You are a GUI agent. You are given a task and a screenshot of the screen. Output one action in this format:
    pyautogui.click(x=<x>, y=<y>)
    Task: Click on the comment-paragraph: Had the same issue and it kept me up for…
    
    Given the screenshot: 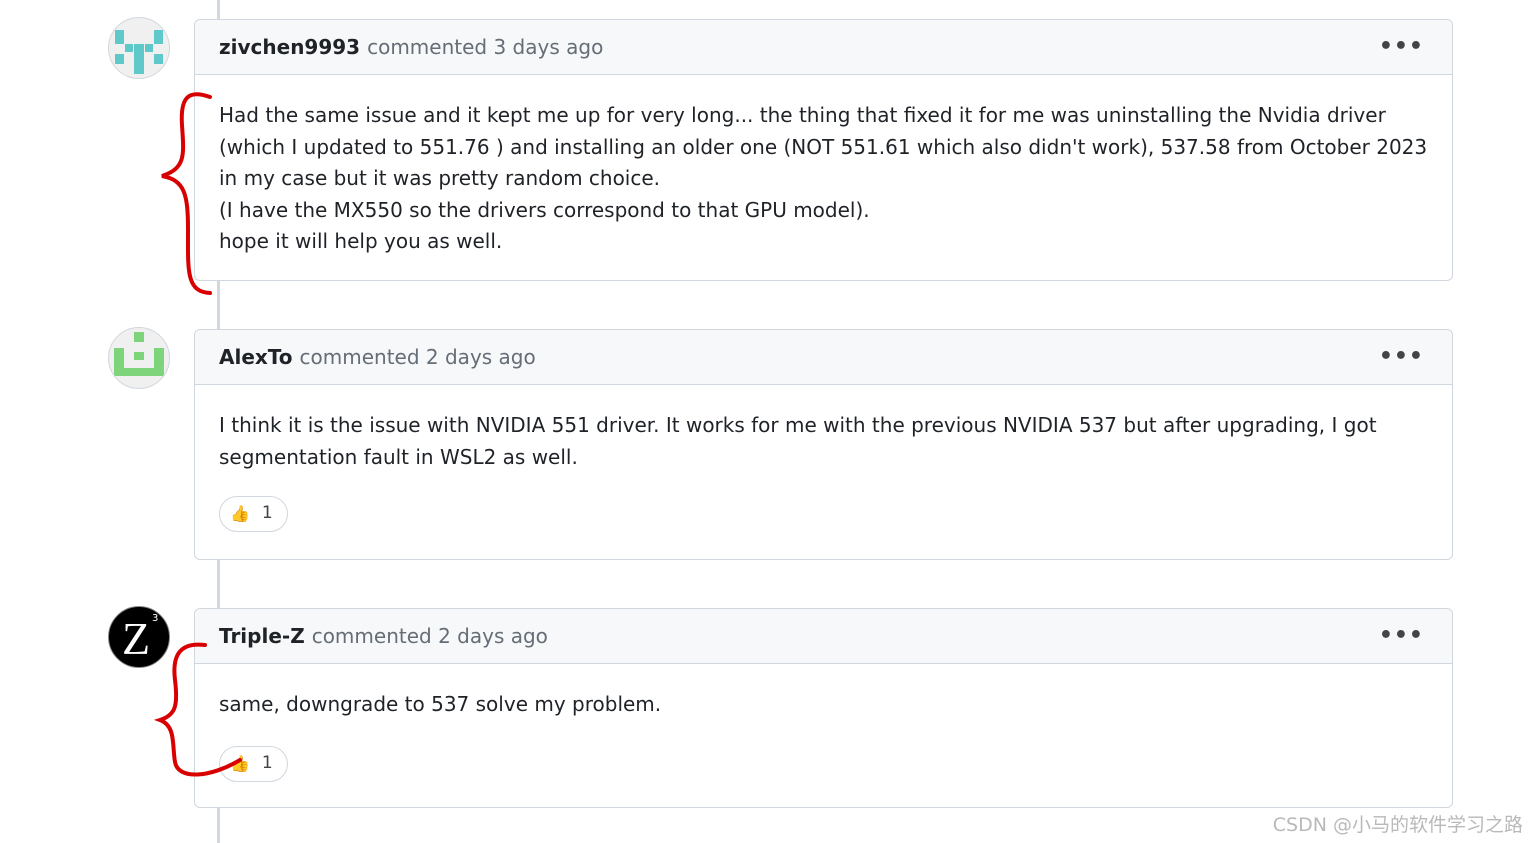 What is the action you would take?
    pyautogui.click(x=823, y=146)
    